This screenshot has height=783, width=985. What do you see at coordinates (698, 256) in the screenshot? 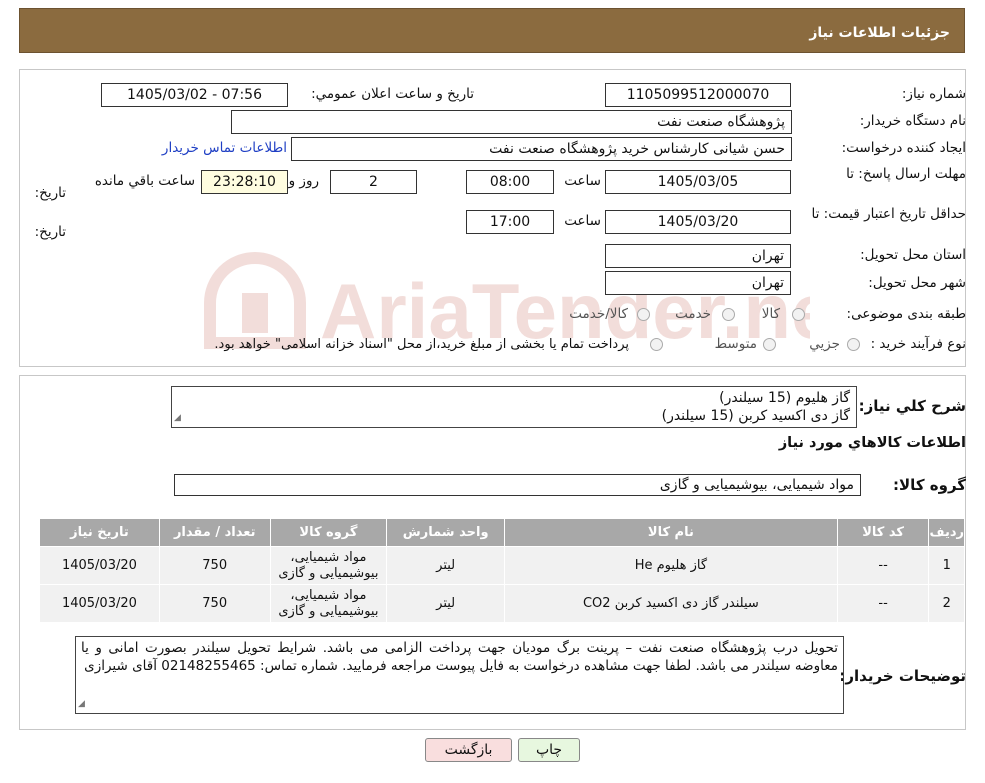
I see `province-field: تهران` at bounding box center [698, 256].